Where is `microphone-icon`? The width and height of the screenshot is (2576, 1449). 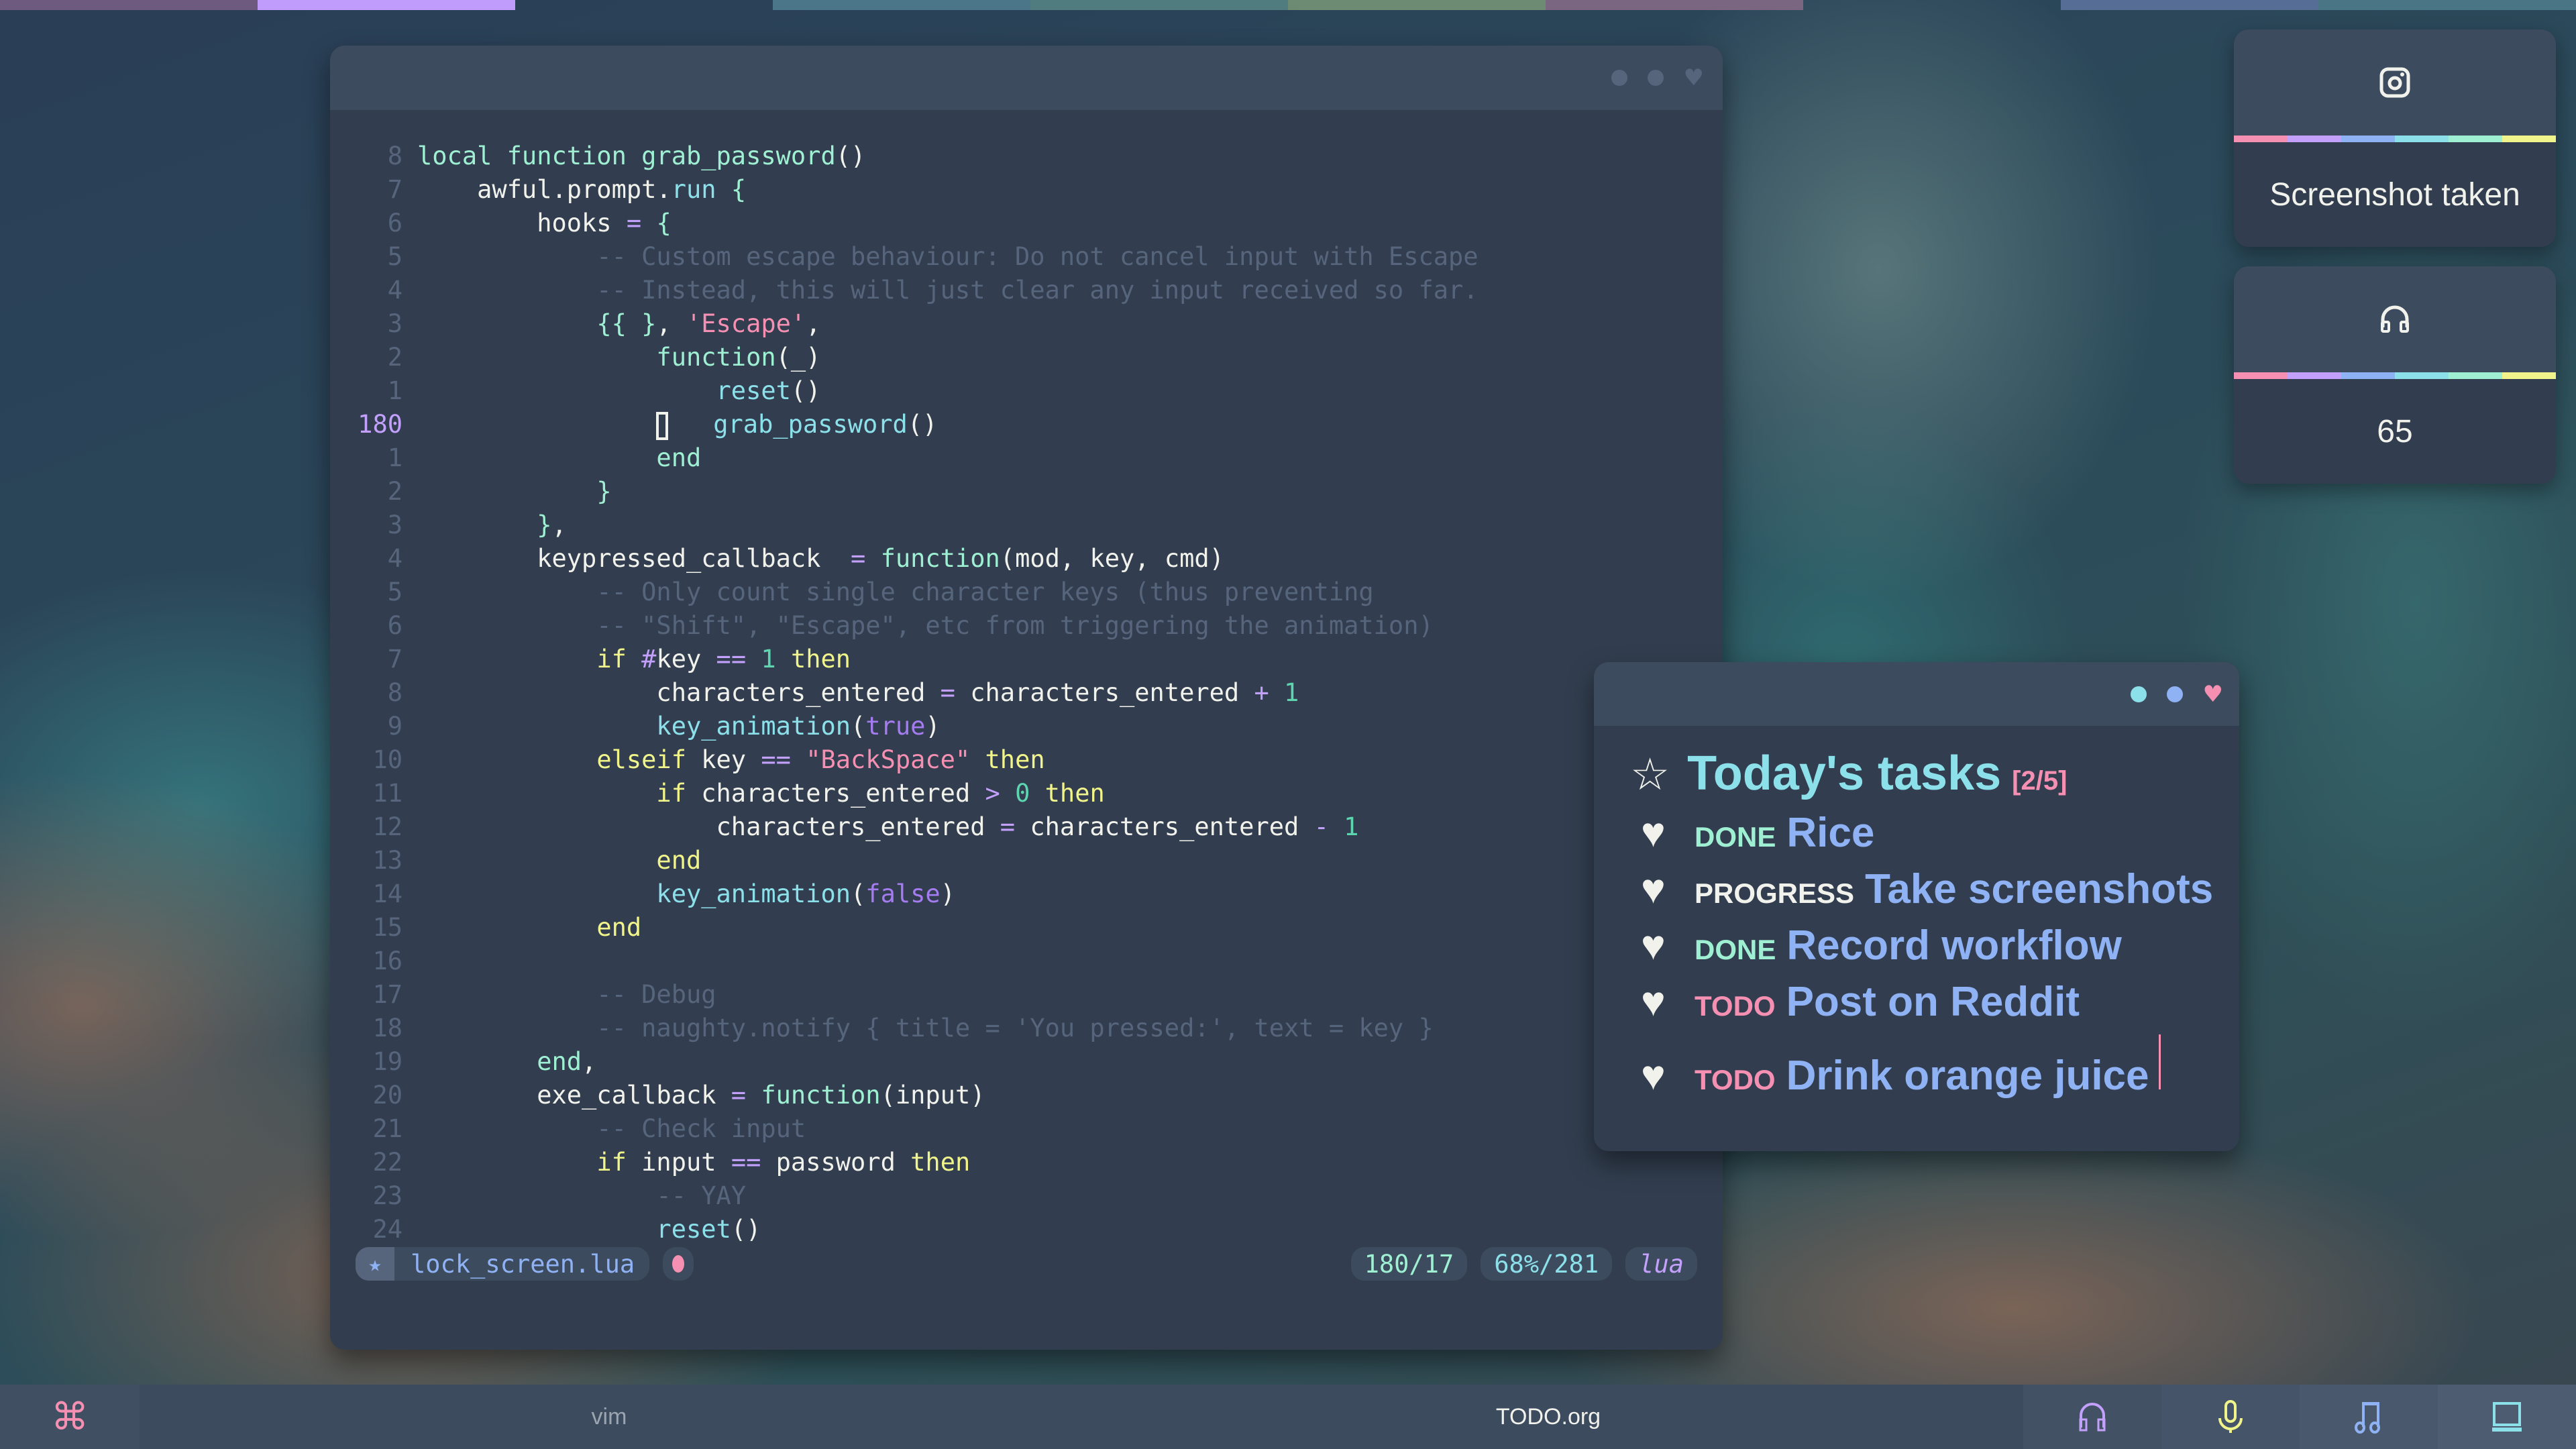 microphone-icon is located at coordinates (2230, 1416).